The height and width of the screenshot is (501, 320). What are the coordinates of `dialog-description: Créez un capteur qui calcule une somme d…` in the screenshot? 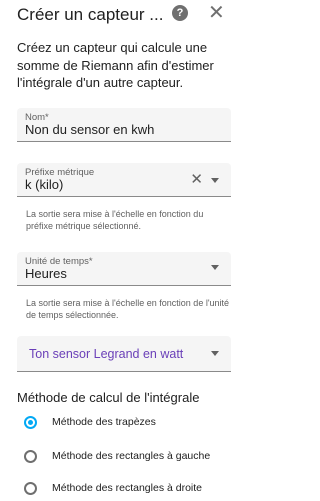 It's located at (115, 65).